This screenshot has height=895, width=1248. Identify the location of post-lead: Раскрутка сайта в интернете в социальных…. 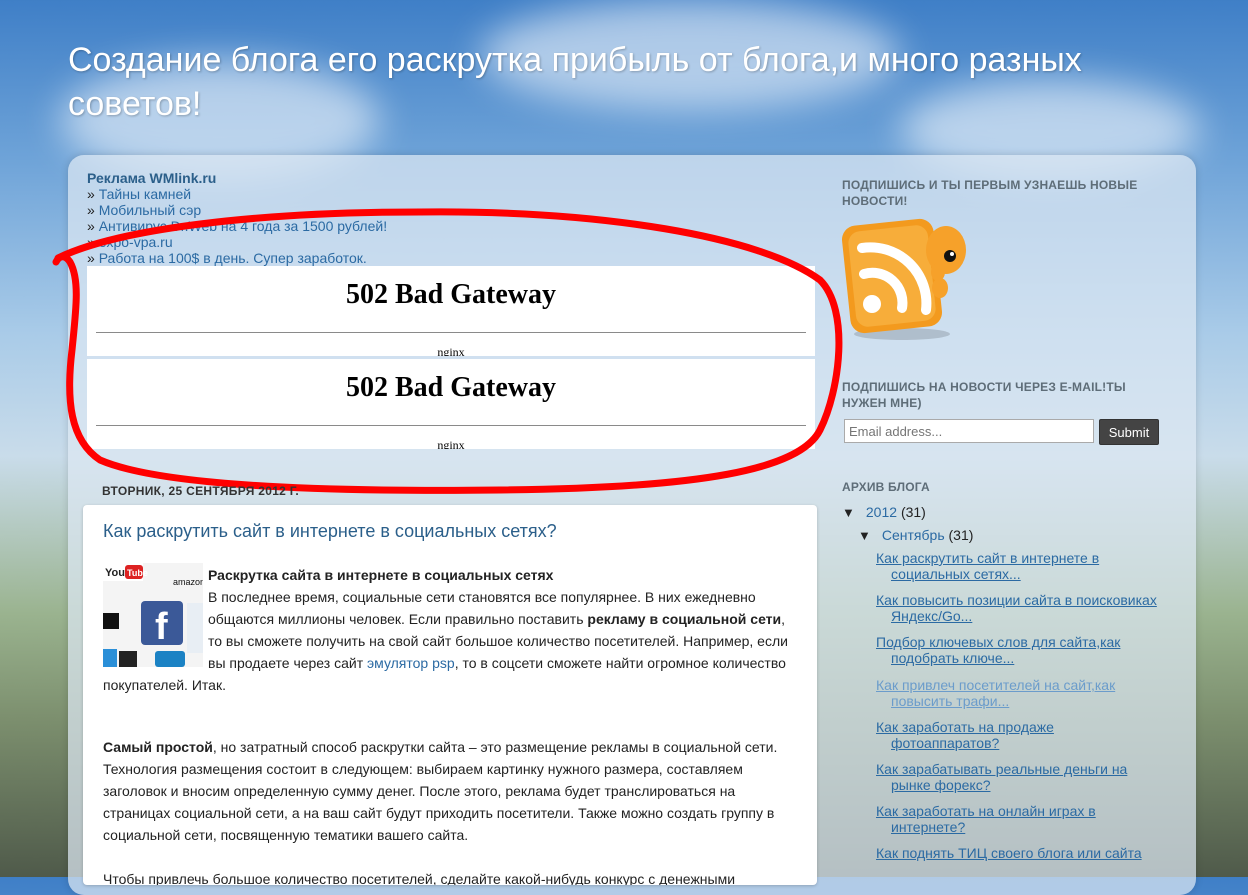
(381, 575).